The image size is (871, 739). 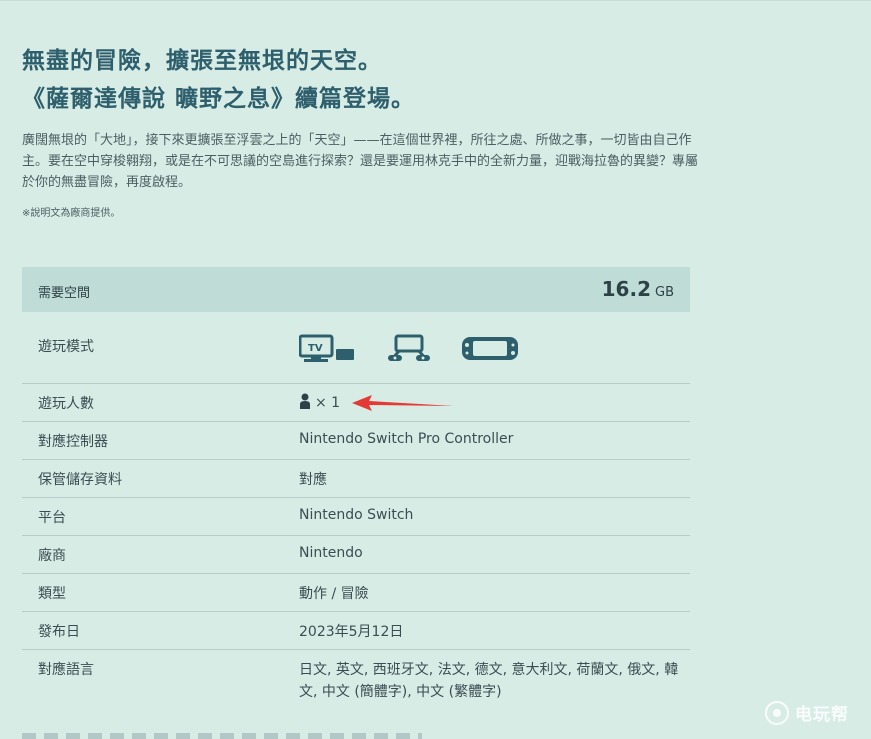 I want to click on watermark-logo-icon, so click(x=777, y=712).